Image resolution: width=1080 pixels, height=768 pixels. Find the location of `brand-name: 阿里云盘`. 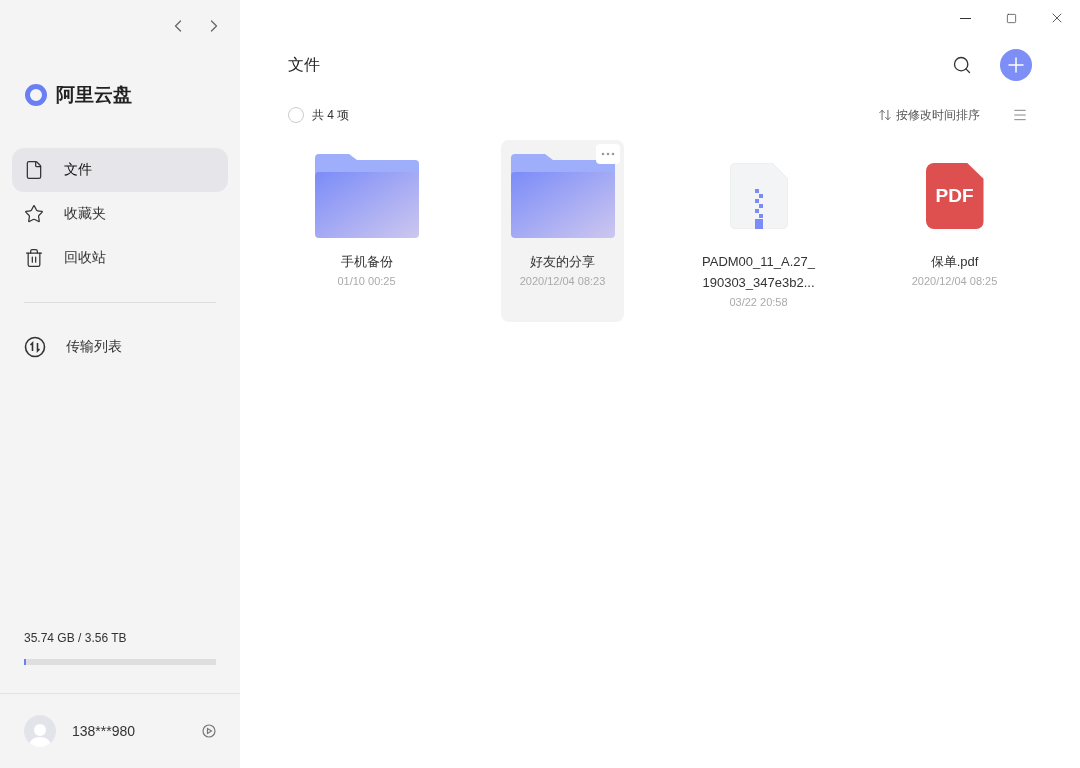

brand-name: 阿里云盘 is located at coordinates (94, 95).